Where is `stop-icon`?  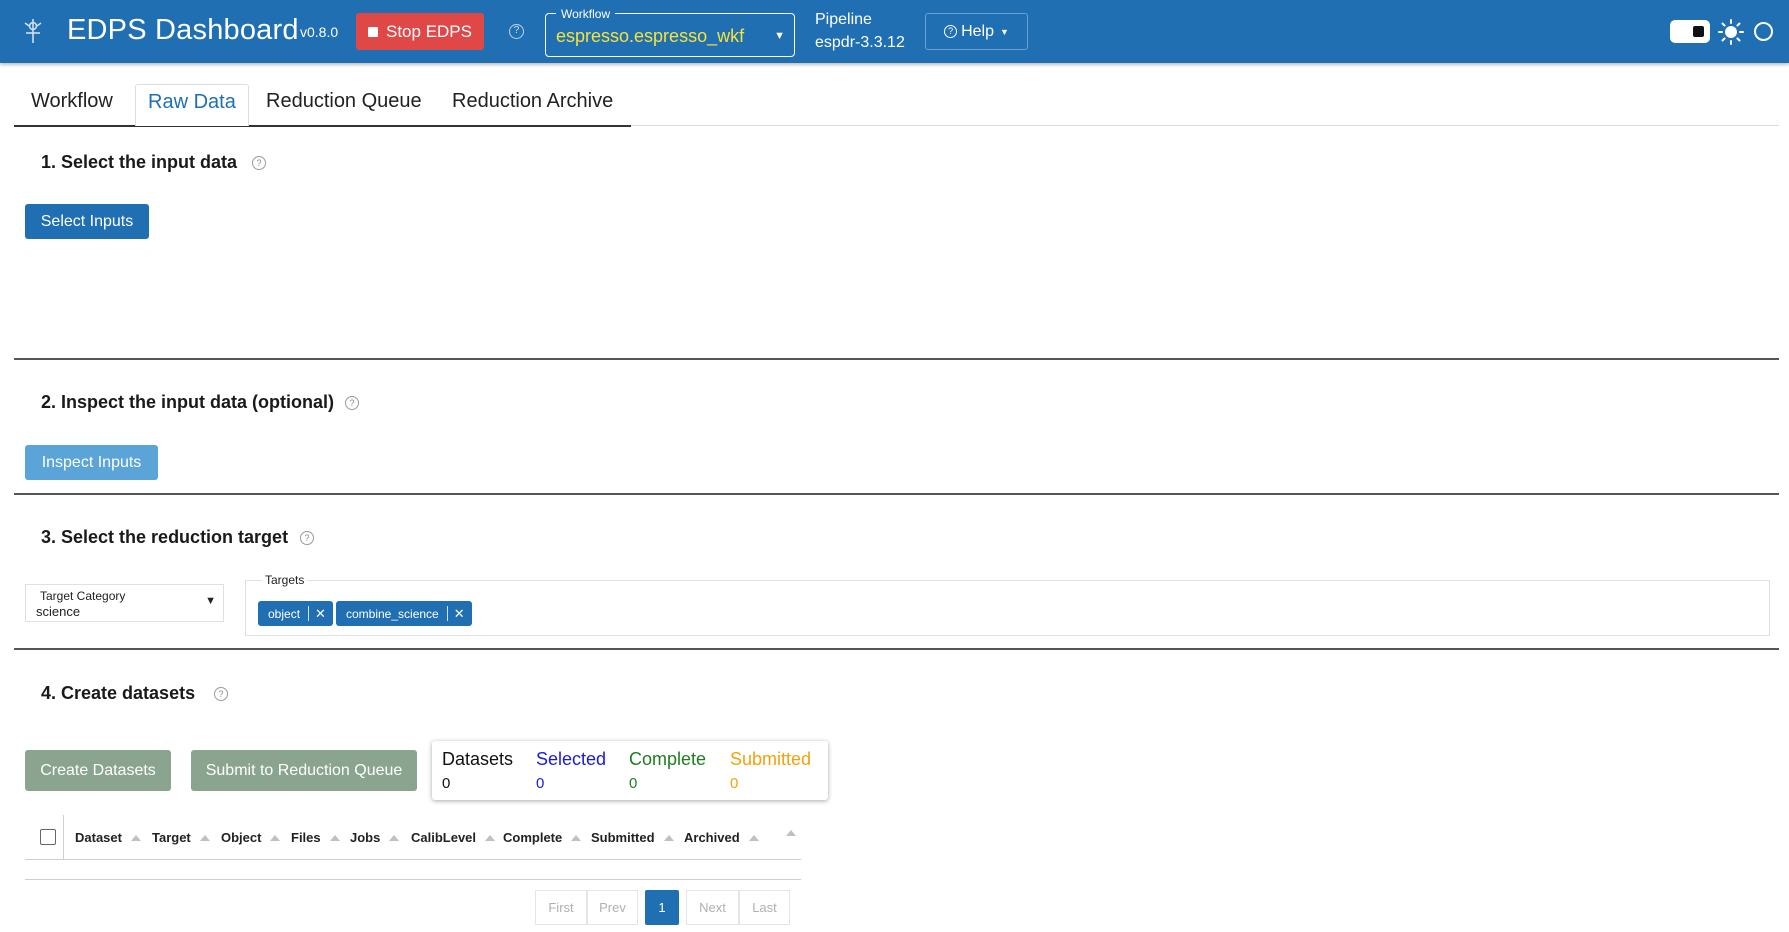
stop-icon is located at coordinates (373, 31).